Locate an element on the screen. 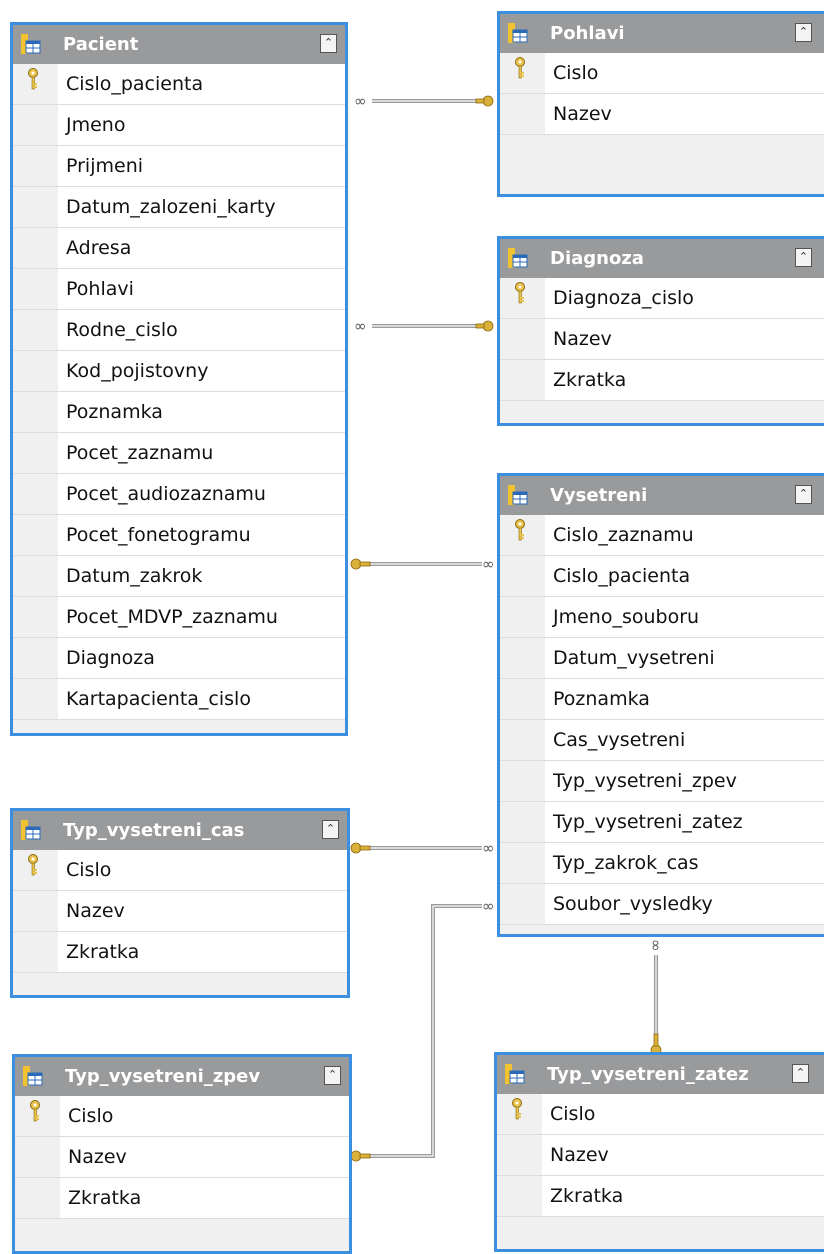  column-row: Typ_vysetreni_zpev is located at coordinates (662, 781).